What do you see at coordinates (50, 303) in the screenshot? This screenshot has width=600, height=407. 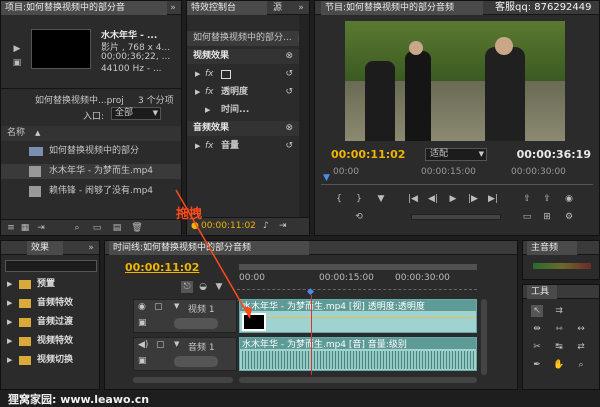 I see `effects-folder: ▶ 音频特效` at bounding box center [50, 303].